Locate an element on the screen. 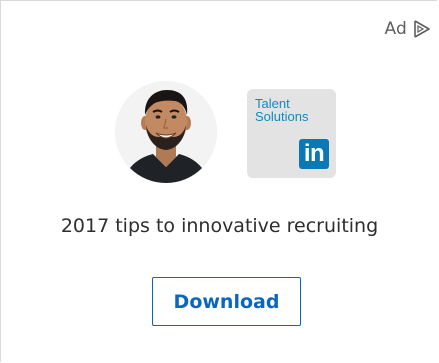  linkedin-icon: in is located at coordinates (314, 154).